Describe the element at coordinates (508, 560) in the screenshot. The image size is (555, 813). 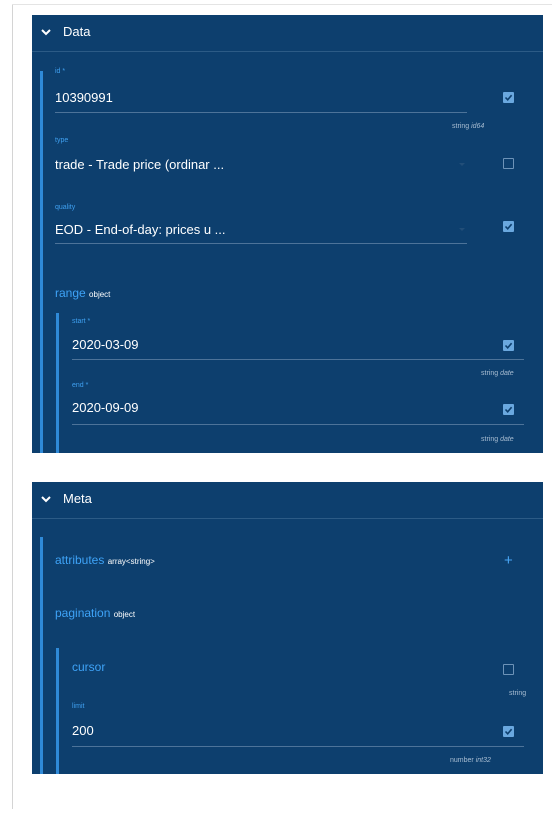
I see `plus-icon: +` at that location.